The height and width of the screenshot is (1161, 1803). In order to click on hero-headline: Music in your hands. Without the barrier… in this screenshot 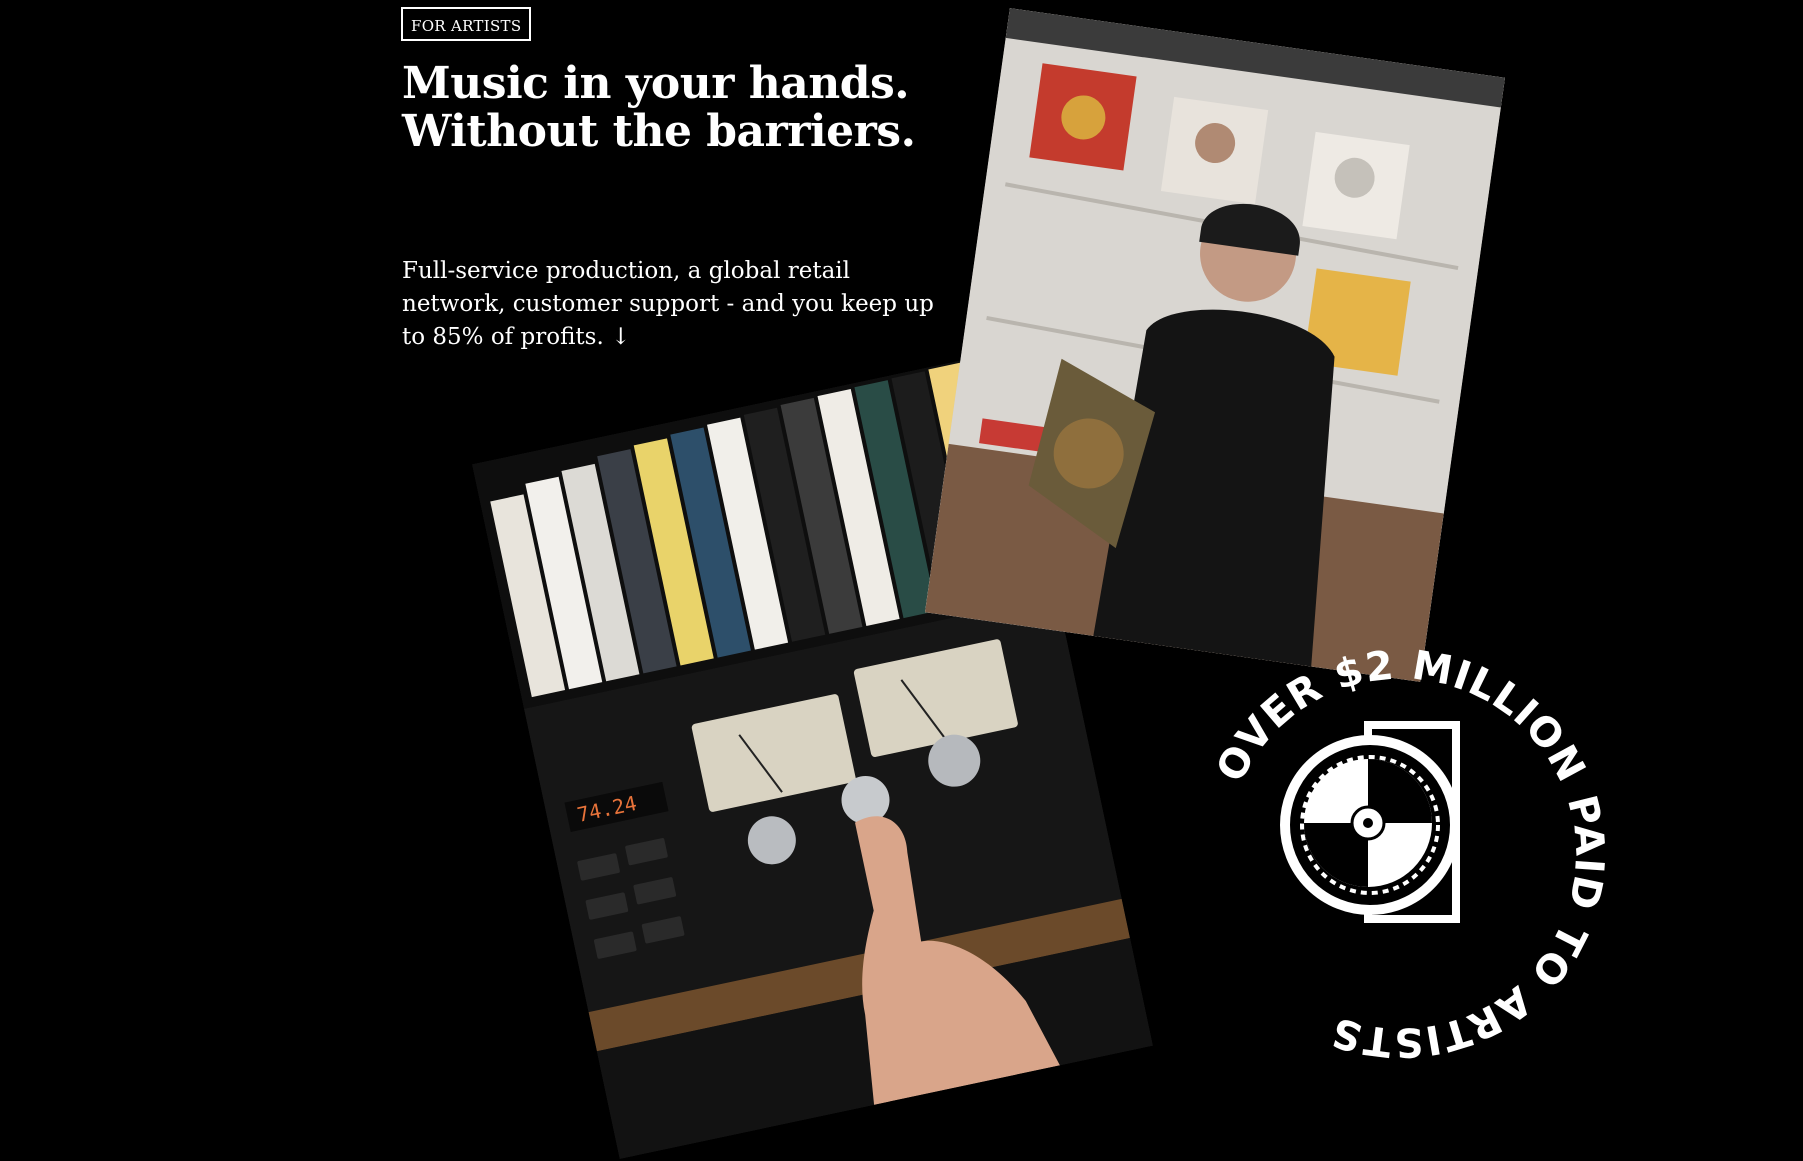, I will do `click(659, 107)`.